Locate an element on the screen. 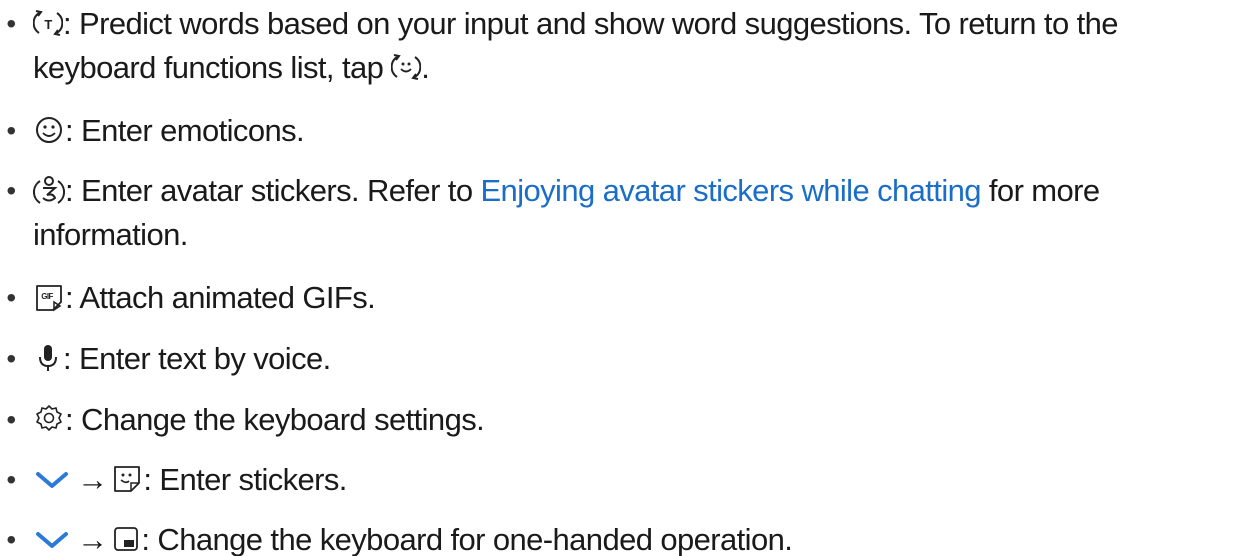  item-text: : Attach animated GIFs. is located at coordinates (220, 297).